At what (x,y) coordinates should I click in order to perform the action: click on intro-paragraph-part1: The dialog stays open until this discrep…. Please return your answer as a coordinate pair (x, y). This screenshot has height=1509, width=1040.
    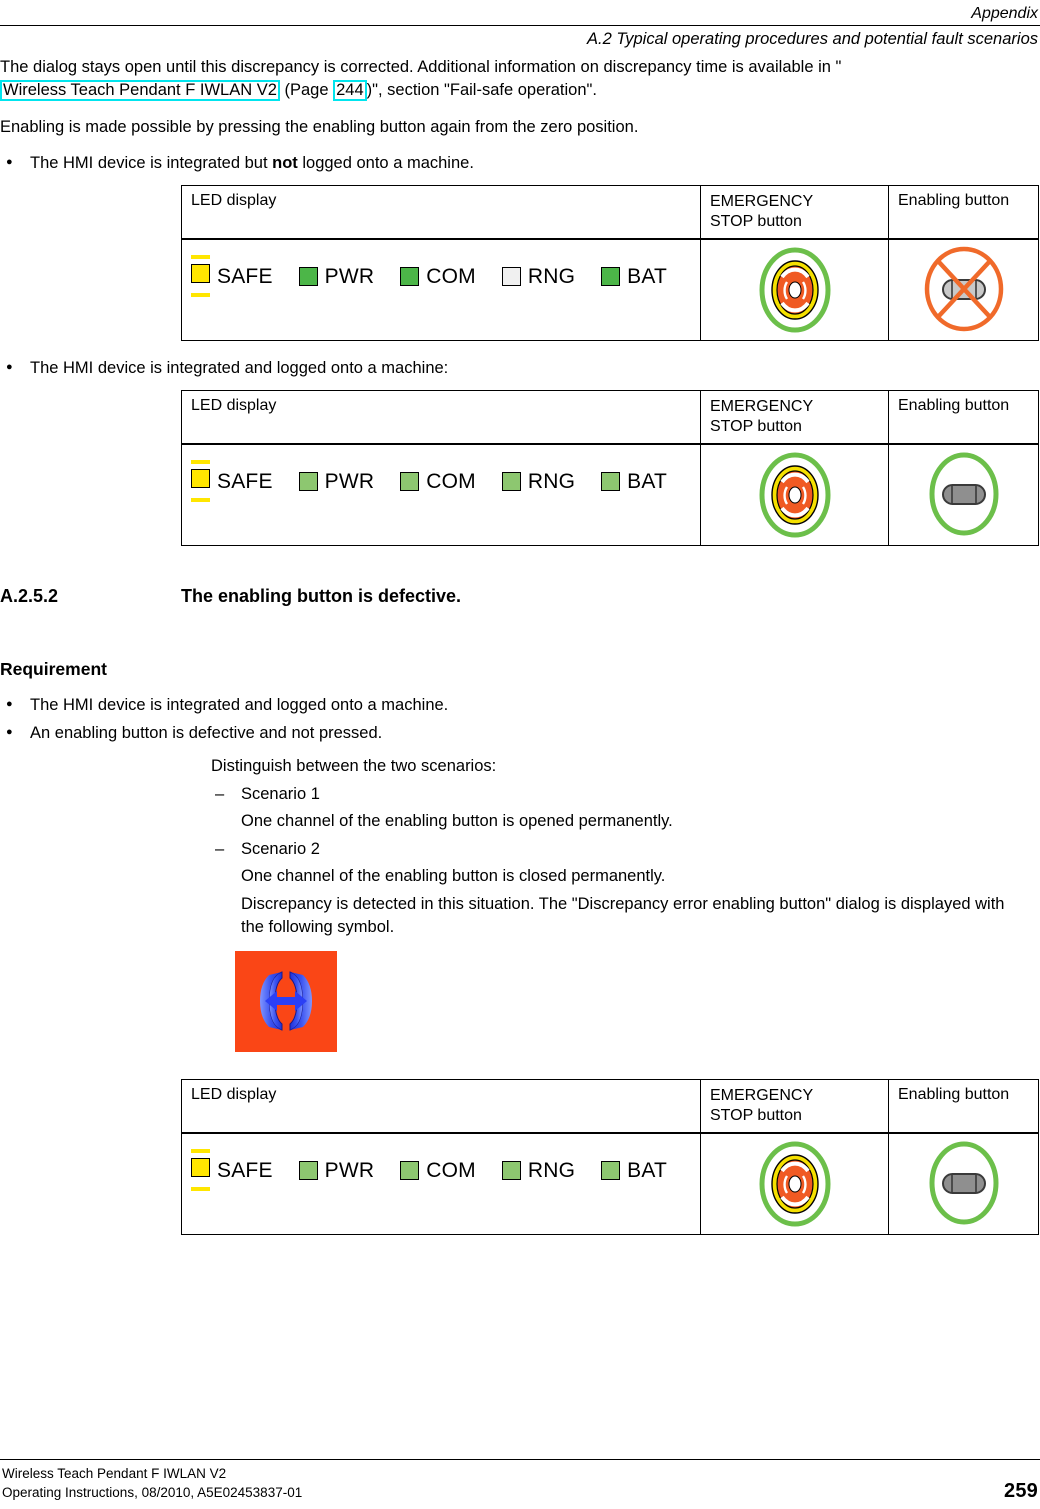
    Looking at the image, I should click on (421, 67).